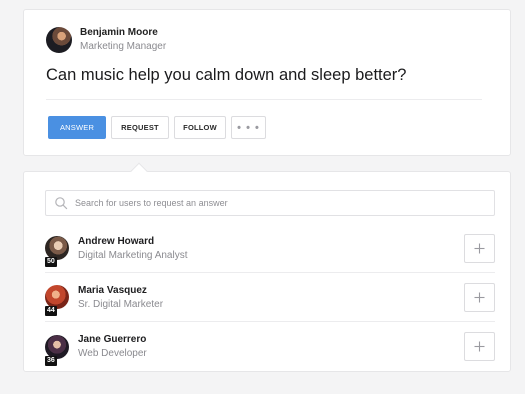 Image resolution: width=525 pixels, height=394 pixels. What do you see at coordinates (133, 255) in the screenshot?
I see `user-role: Digital Marketing Analyst` at bounding box center [133, 255].